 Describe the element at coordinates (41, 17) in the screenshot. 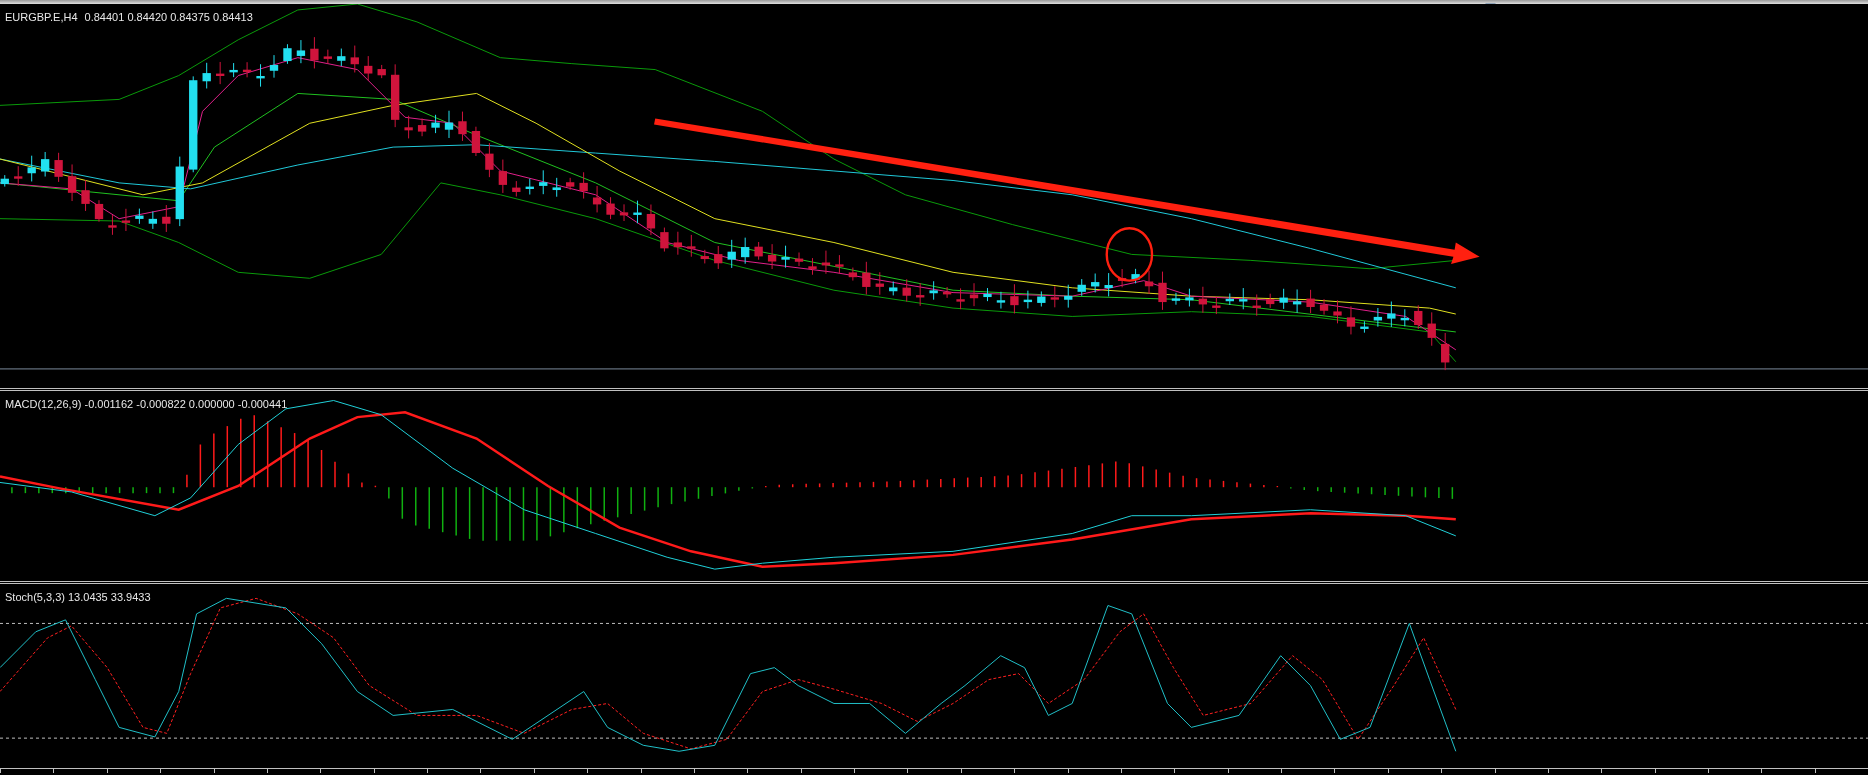

I see `symbol-label: EURGBP.E,H4` at that location.